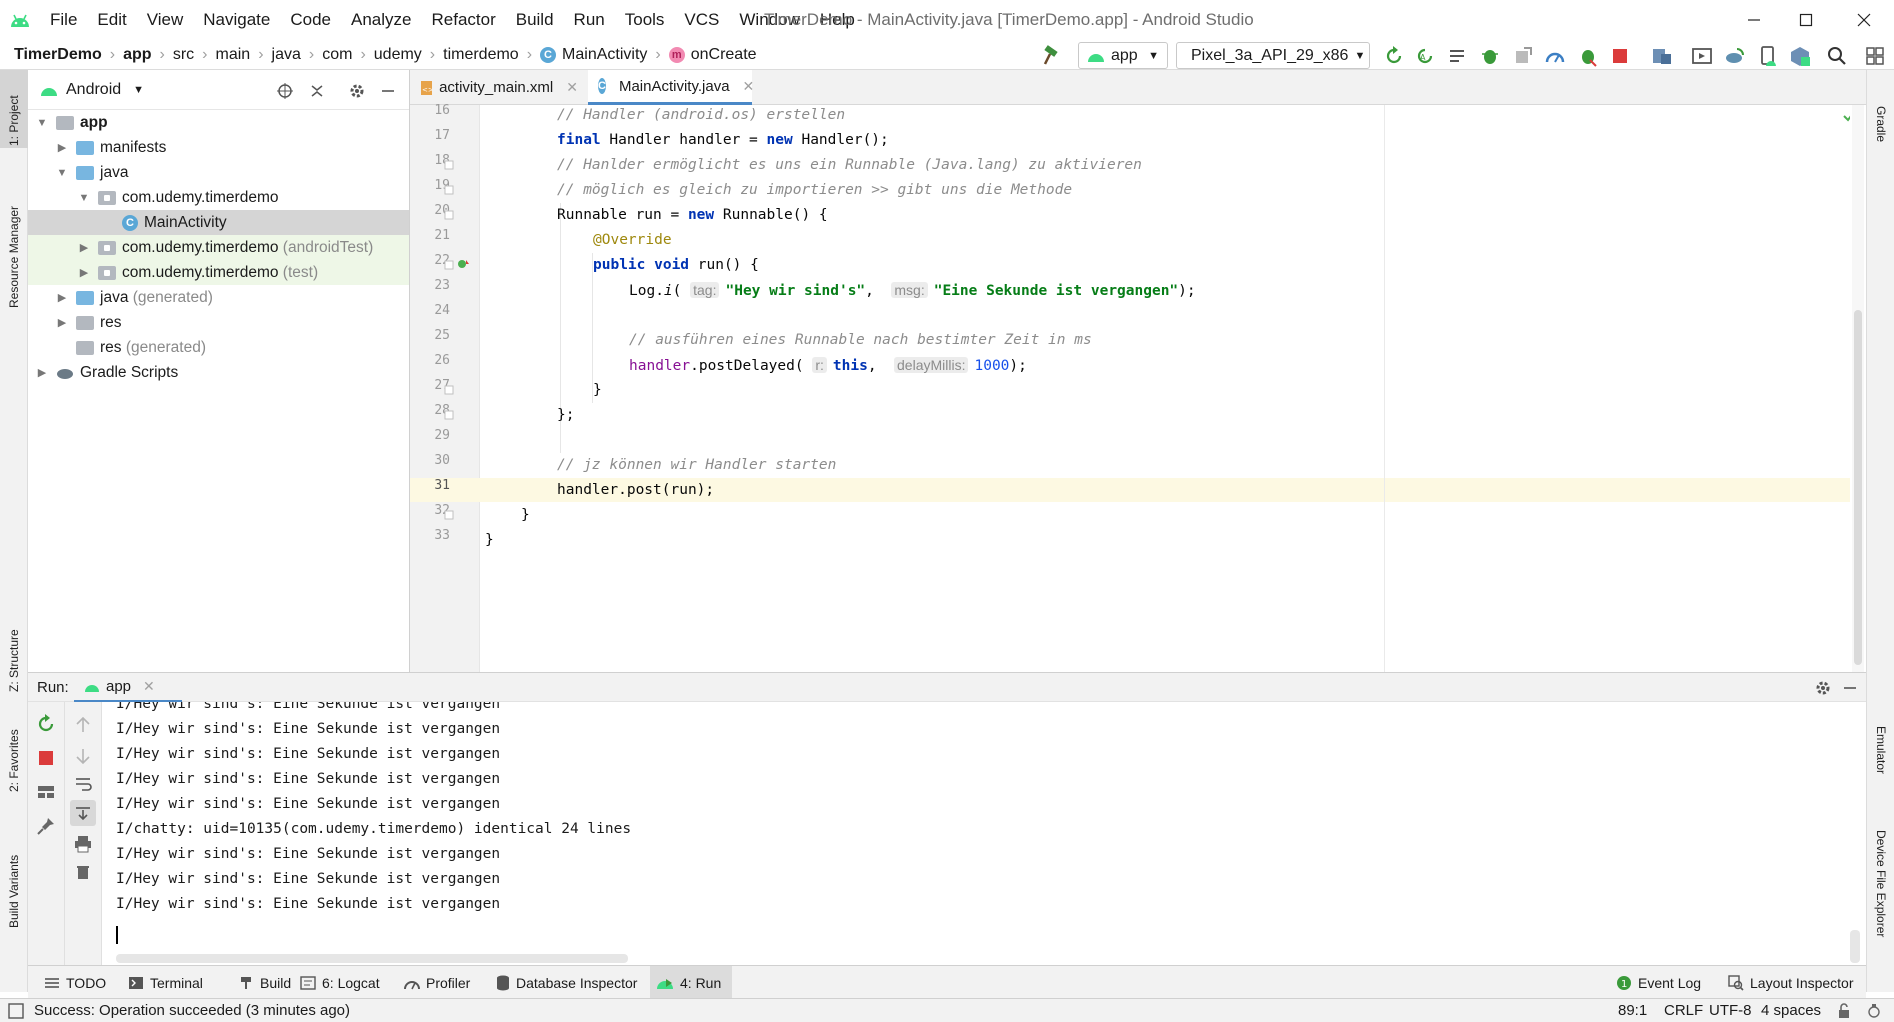 This screenshot has height=1022, width=1894. Describe the element at coordinates (1734, 56) in the screenshot. I see `gradle-sync-icon` at that location.